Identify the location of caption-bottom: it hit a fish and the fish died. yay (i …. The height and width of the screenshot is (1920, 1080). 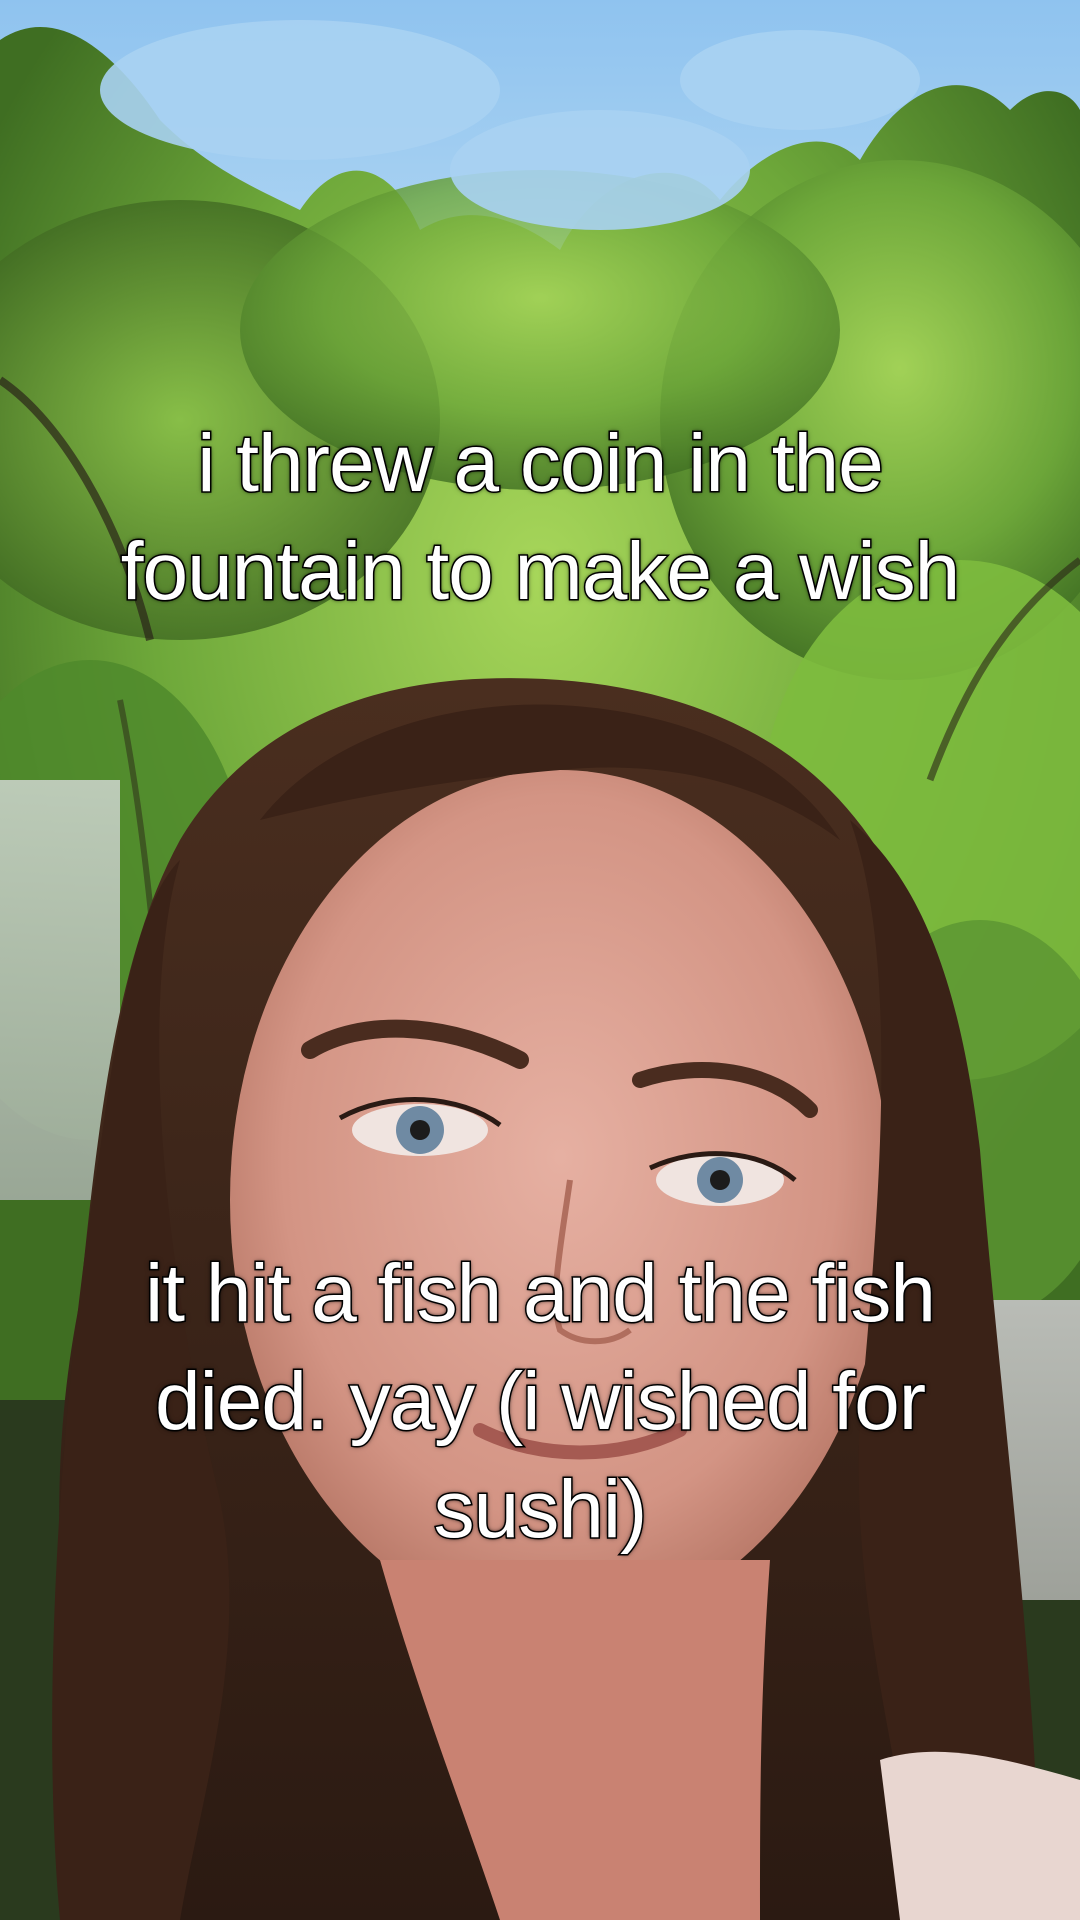
(541, 1402).